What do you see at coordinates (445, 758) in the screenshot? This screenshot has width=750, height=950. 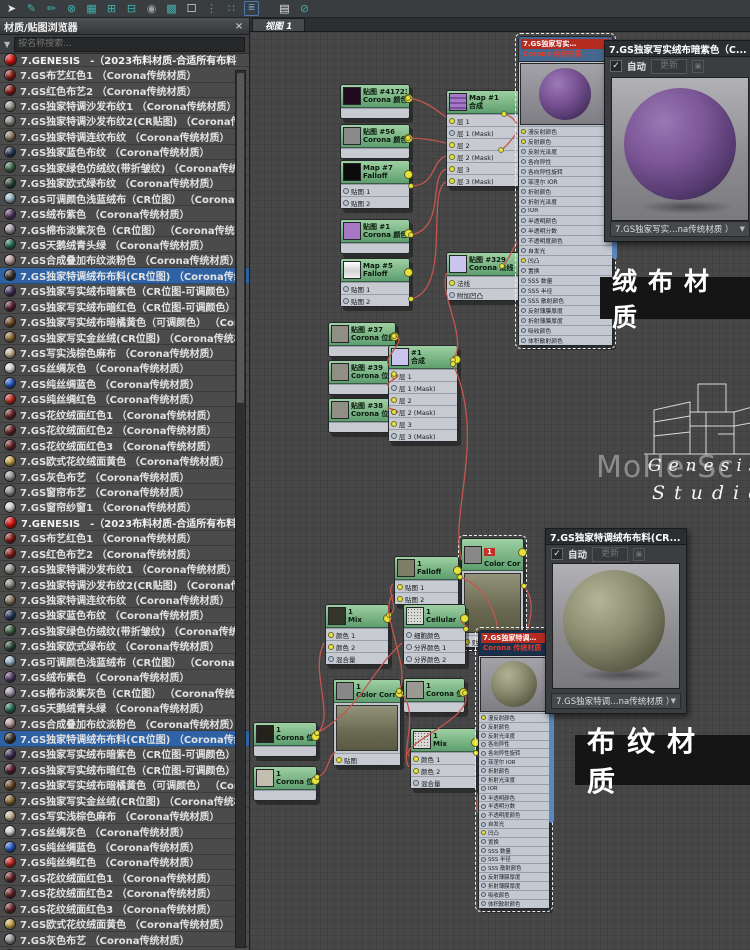 I see `node-mix-2: 1 Mix 颜色 1 颜色 2 混合量` at bounding box center [445, 758].